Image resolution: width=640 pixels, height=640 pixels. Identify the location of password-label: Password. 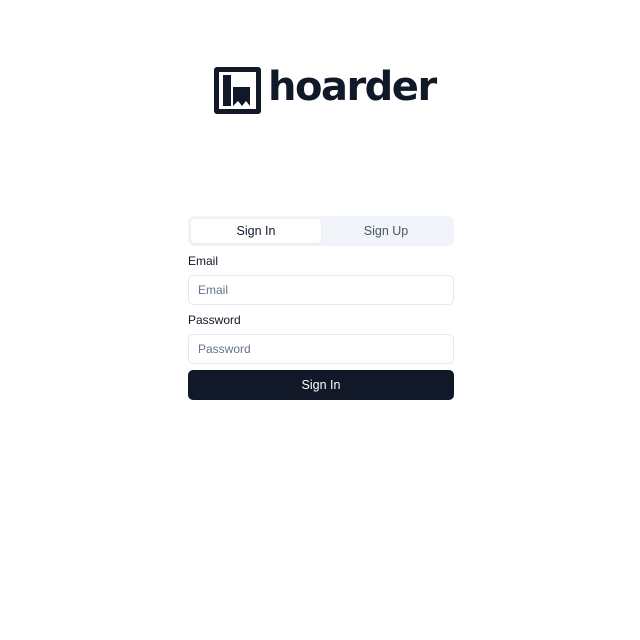
(214, 320).